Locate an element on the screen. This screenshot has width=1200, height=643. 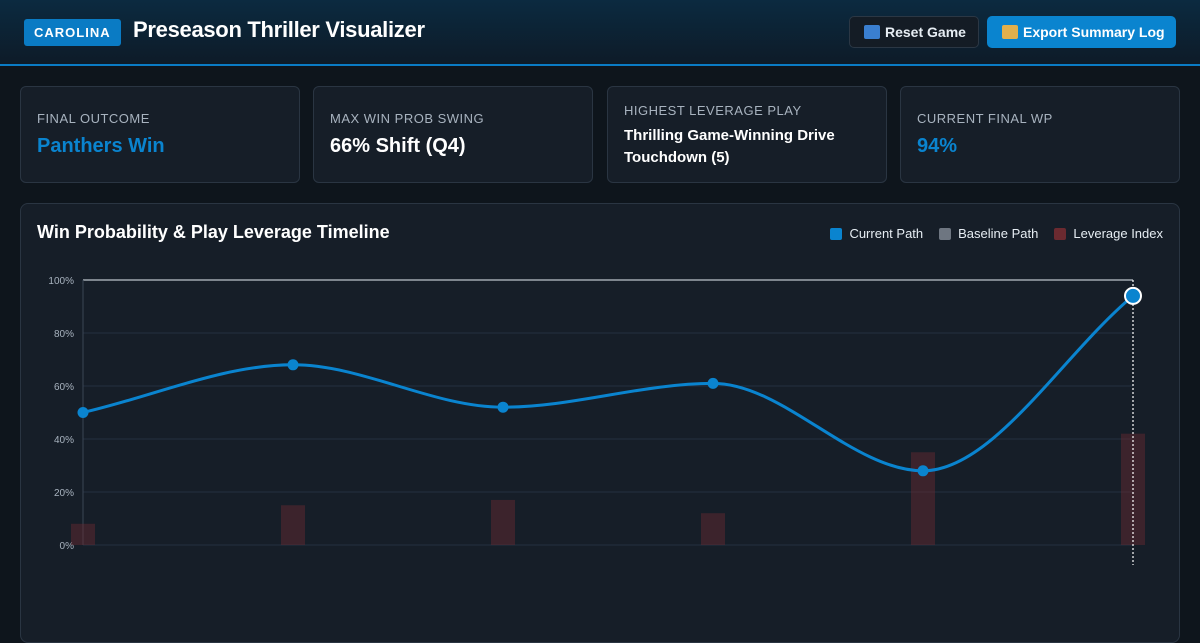
y-tick-label: 40% is located at coordinates (64, 440).